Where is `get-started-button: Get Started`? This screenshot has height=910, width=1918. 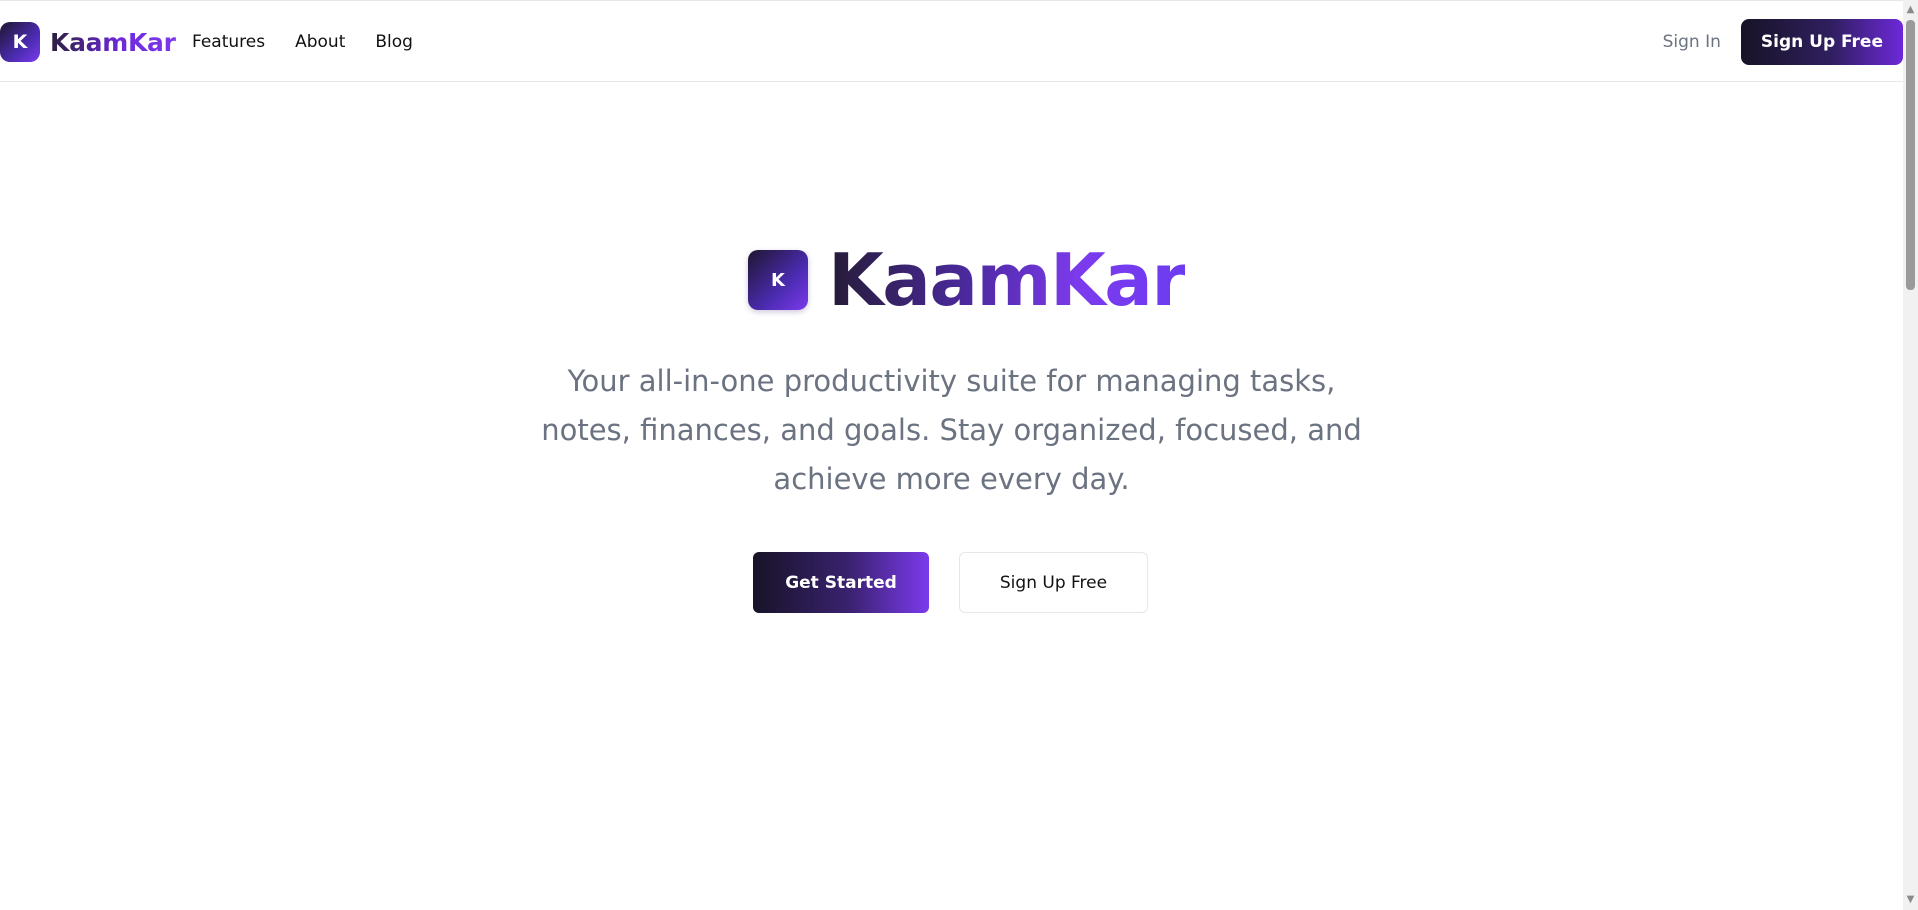 get-started-button: Get Started is located at coordinates (841, 582).